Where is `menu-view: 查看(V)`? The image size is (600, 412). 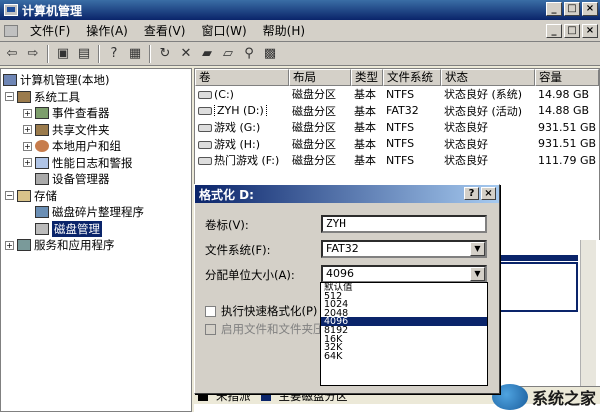 menu-view: 查看(V) is located at coordinates (165, 30).